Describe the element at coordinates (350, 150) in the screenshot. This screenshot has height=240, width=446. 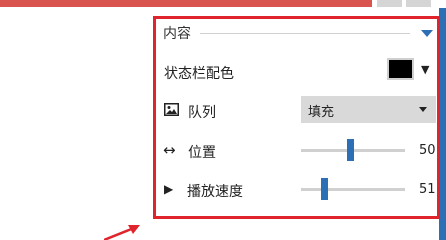
I see `position-slider-thumb` at that location.